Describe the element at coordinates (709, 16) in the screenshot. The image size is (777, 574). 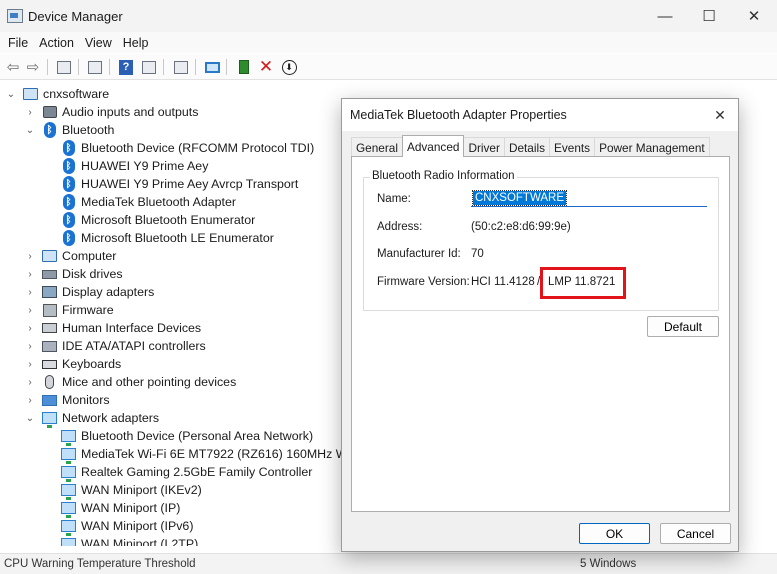
I see `maximize-button: ☐` at that location.